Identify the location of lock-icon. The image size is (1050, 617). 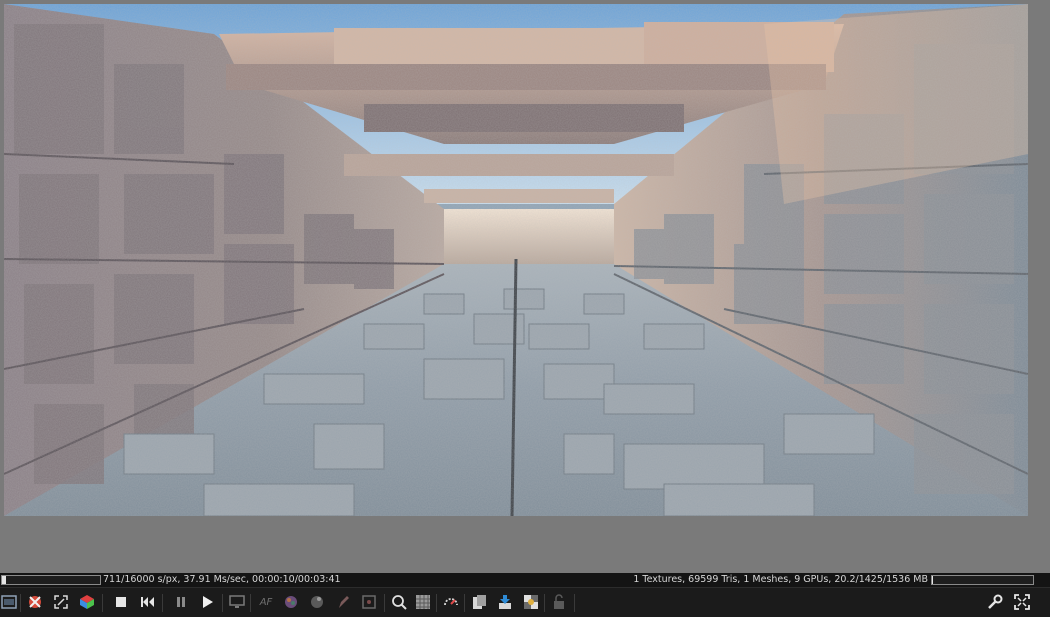
(559, 602).